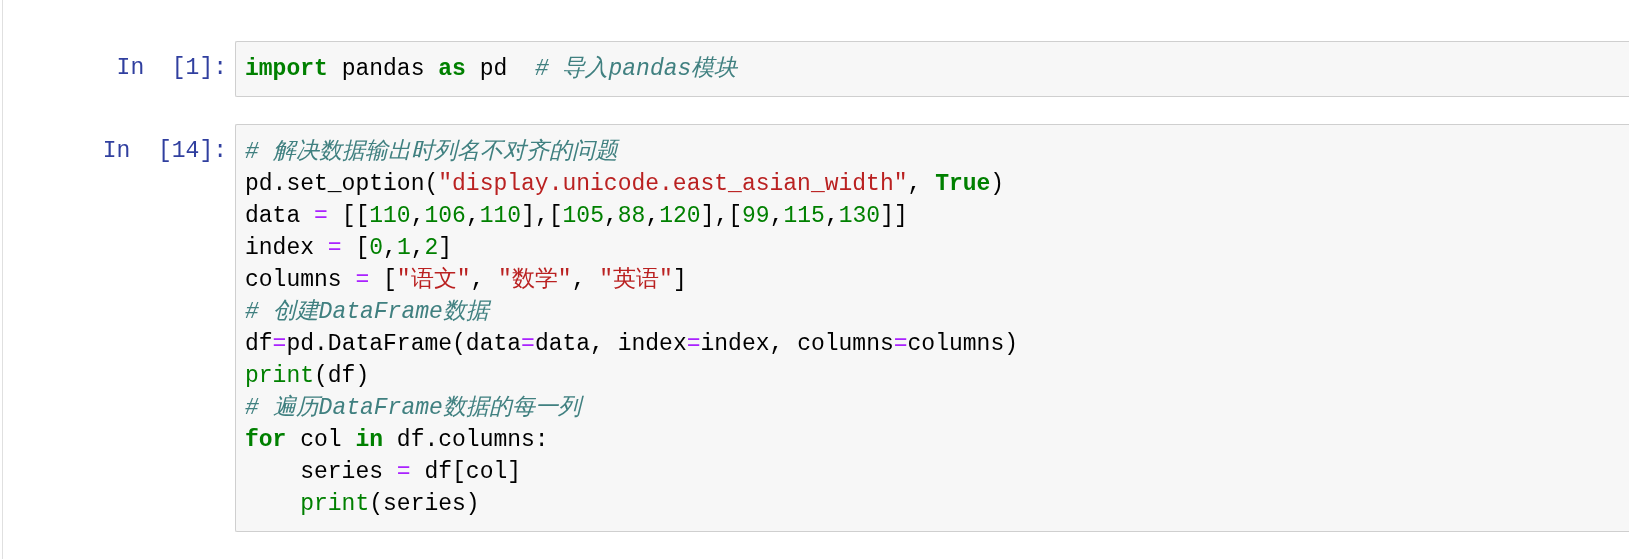  Describe the element at coordinates (932, 69) in the screenshot. I see `code-cell: import pandas as pd # 导入pandas模块` at that location.